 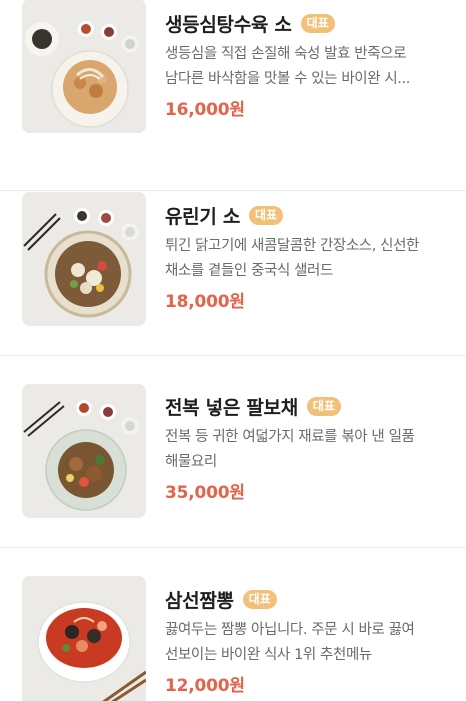 What do you see at coordinates (290, 437) in the screenshot?
I see `menu-item-description-line: 전복 등 귀한 여덟가지 재료를 볶아 낸 일품` at bounding box center [290, 437].